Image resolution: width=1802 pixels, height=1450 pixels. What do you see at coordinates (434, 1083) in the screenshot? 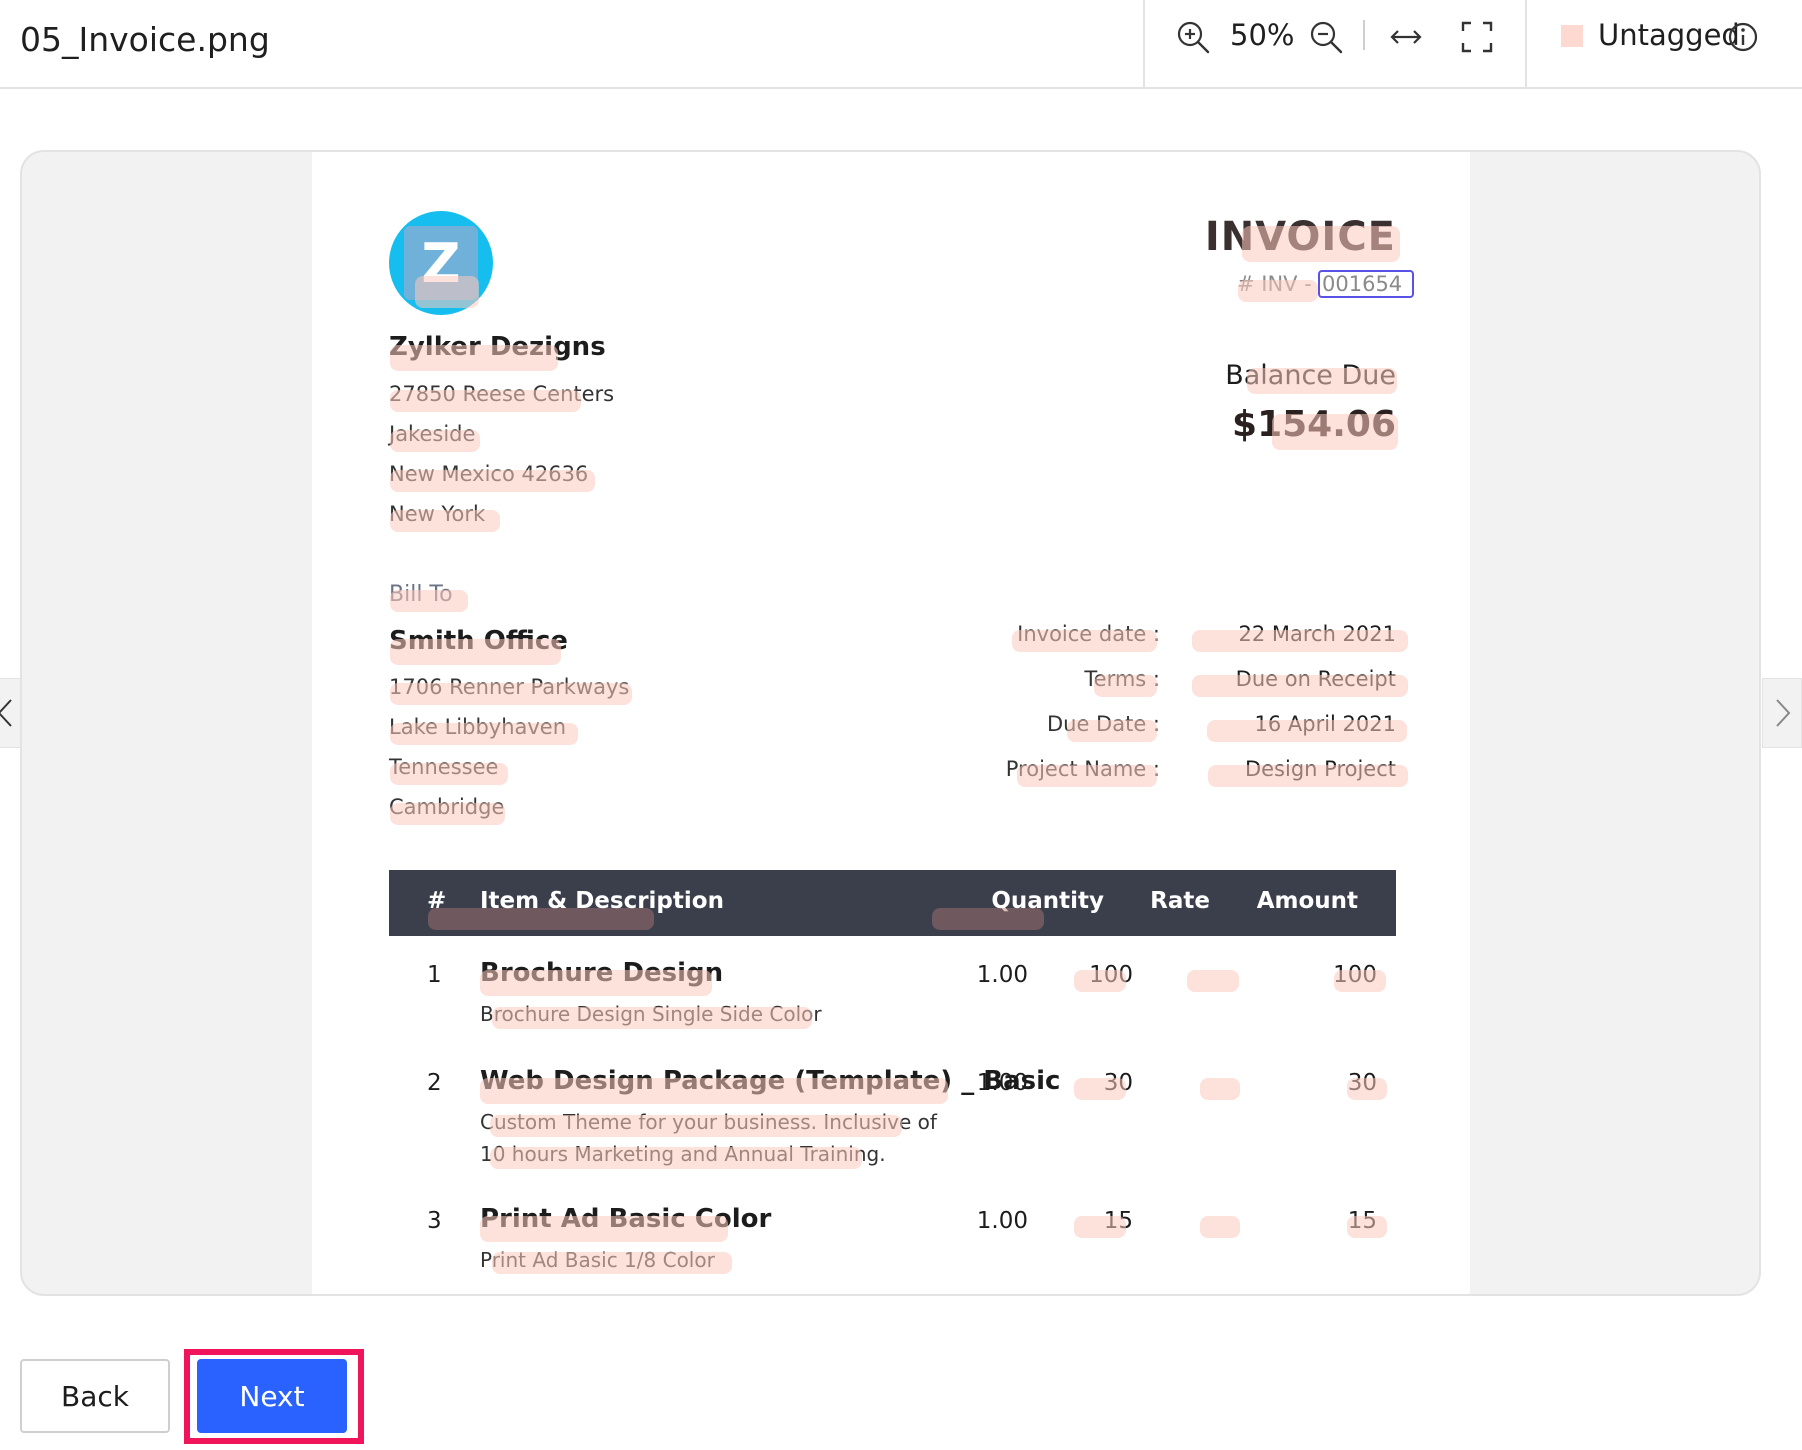
I see `item-number: 2` at bounding box center [434, 1083].